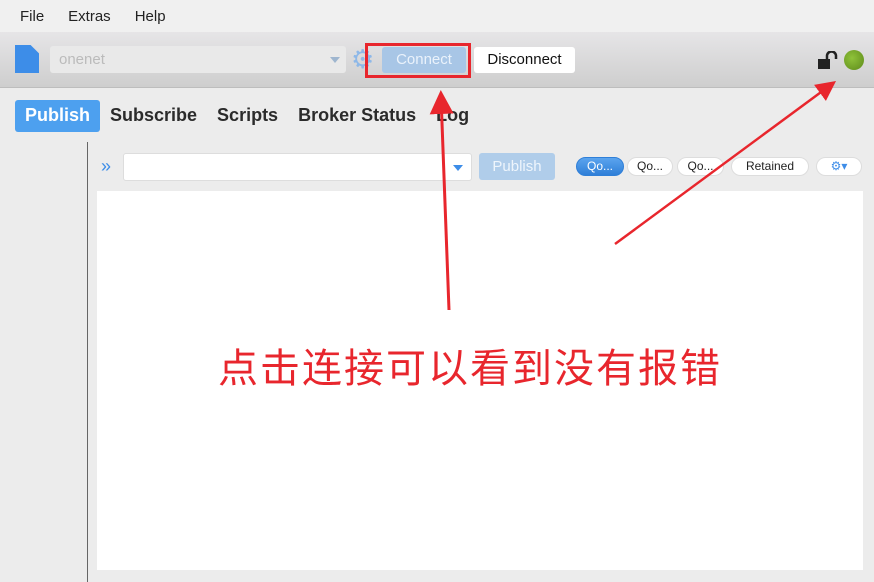  I want to click on tab-log: Log, so click(452, 116).